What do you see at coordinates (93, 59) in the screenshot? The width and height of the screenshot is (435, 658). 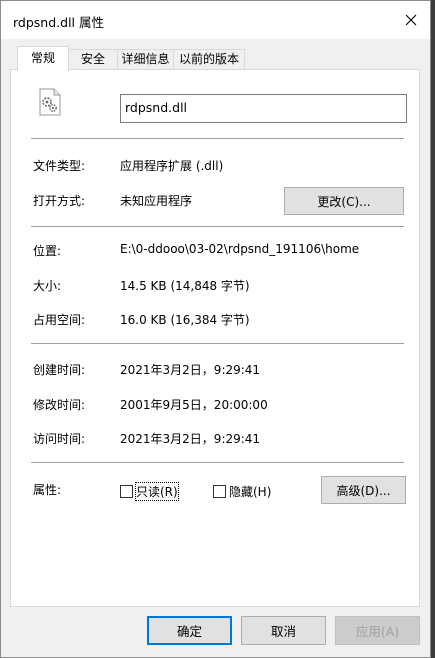 I see `tab-security: 安全` at bounding box center [93, 59].